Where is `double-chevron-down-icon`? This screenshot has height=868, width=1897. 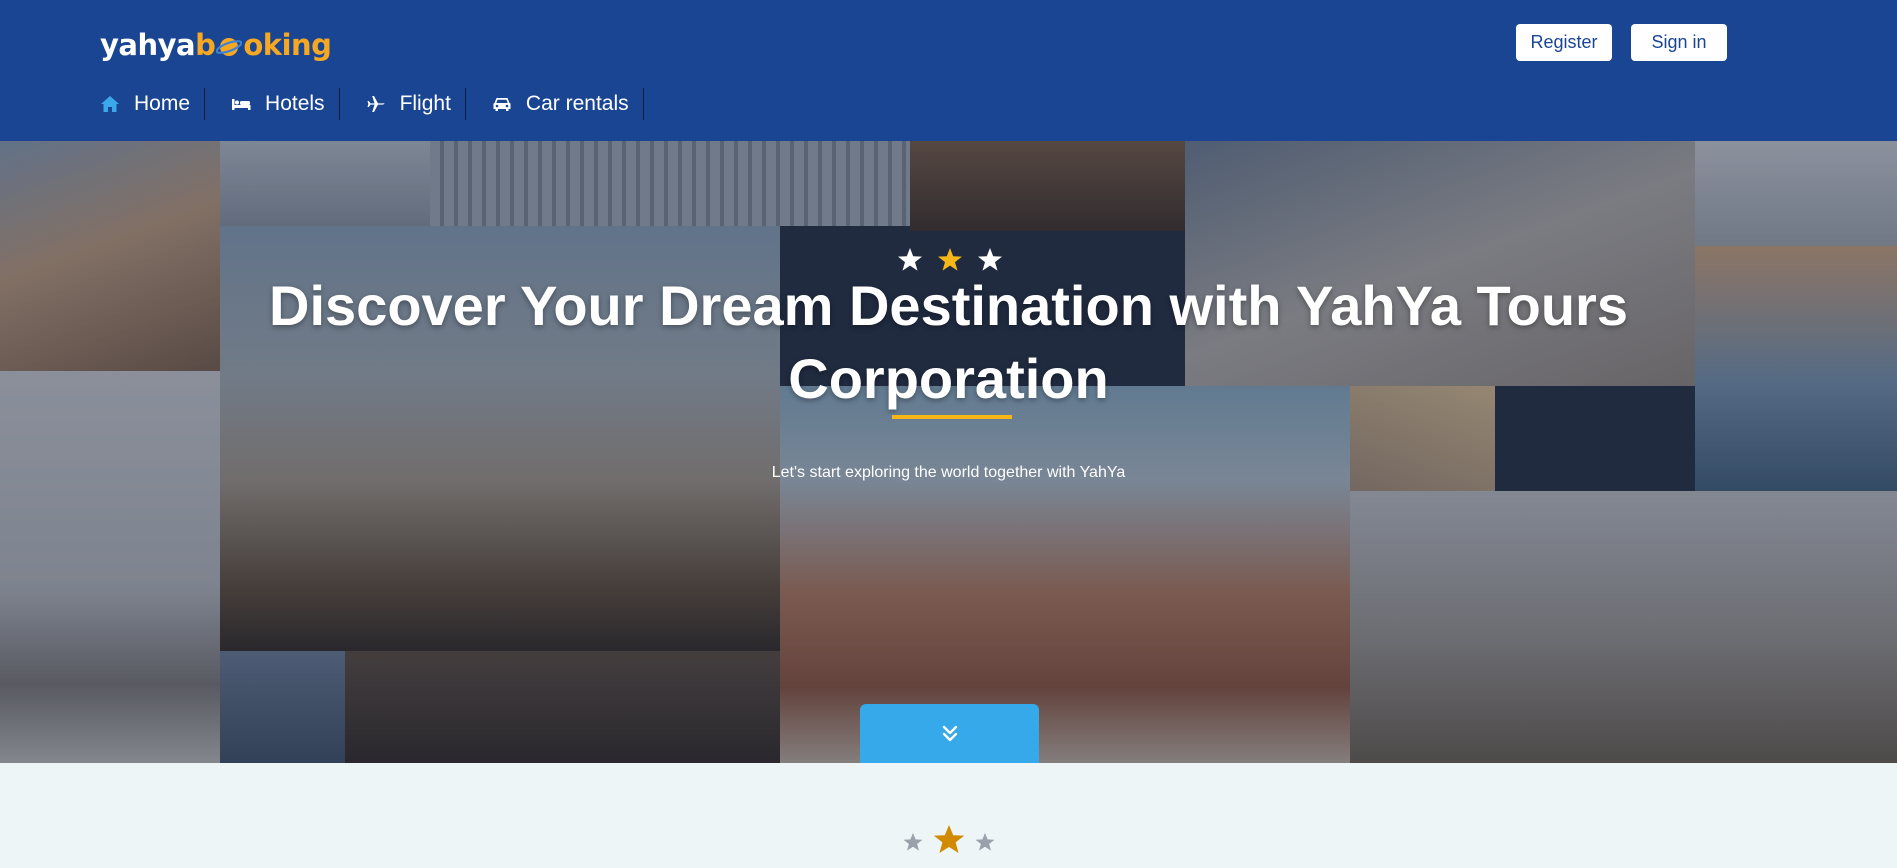 double-chevron-down-icon is located at coordinates (949, 733).